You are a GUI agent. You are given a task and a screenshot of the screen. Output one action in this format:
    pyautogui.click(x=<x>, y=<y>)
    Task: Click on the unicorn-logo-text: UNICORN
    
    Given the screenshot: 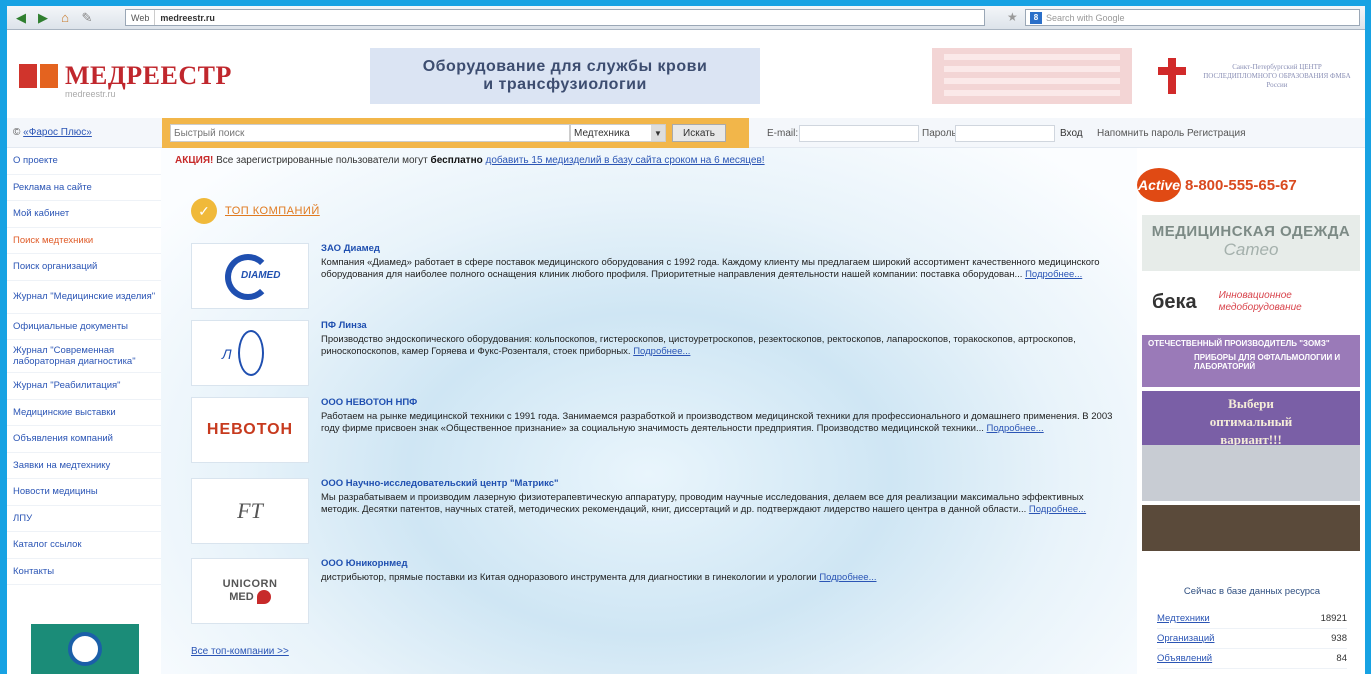 What is the action you would take?
    pyautogui.click(x=250, y=584)
    